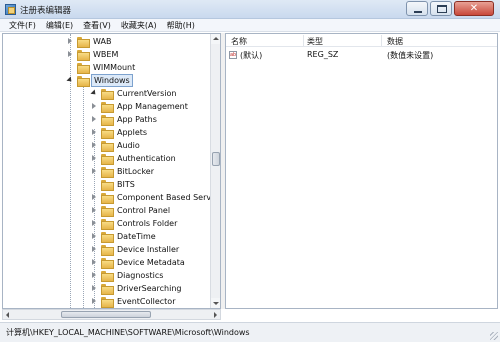 This screenshot has width=500, height=342. Describe the element at coordinates (102, 67) in the screenshot. I see `tree-item: WIMMount` at that location.